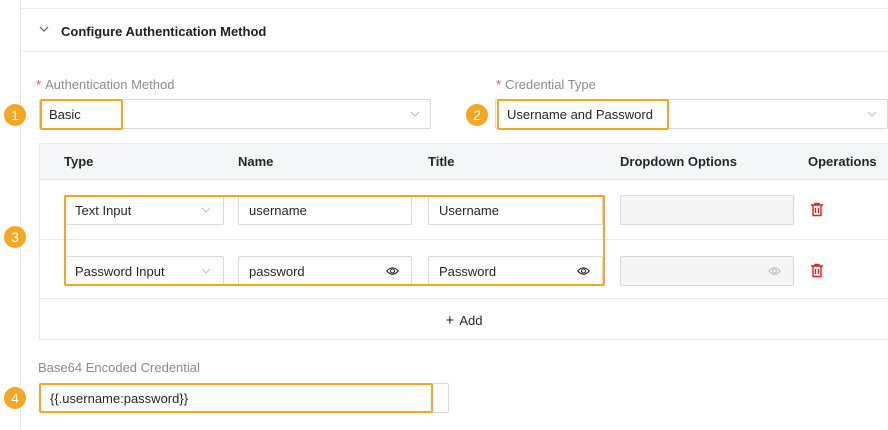 The height and width of the screenshot is (430, 888). Describe the element at coordinates (110, 84) in the screenshot. I see `auth-method-label-text: Authentication Method` at that location.